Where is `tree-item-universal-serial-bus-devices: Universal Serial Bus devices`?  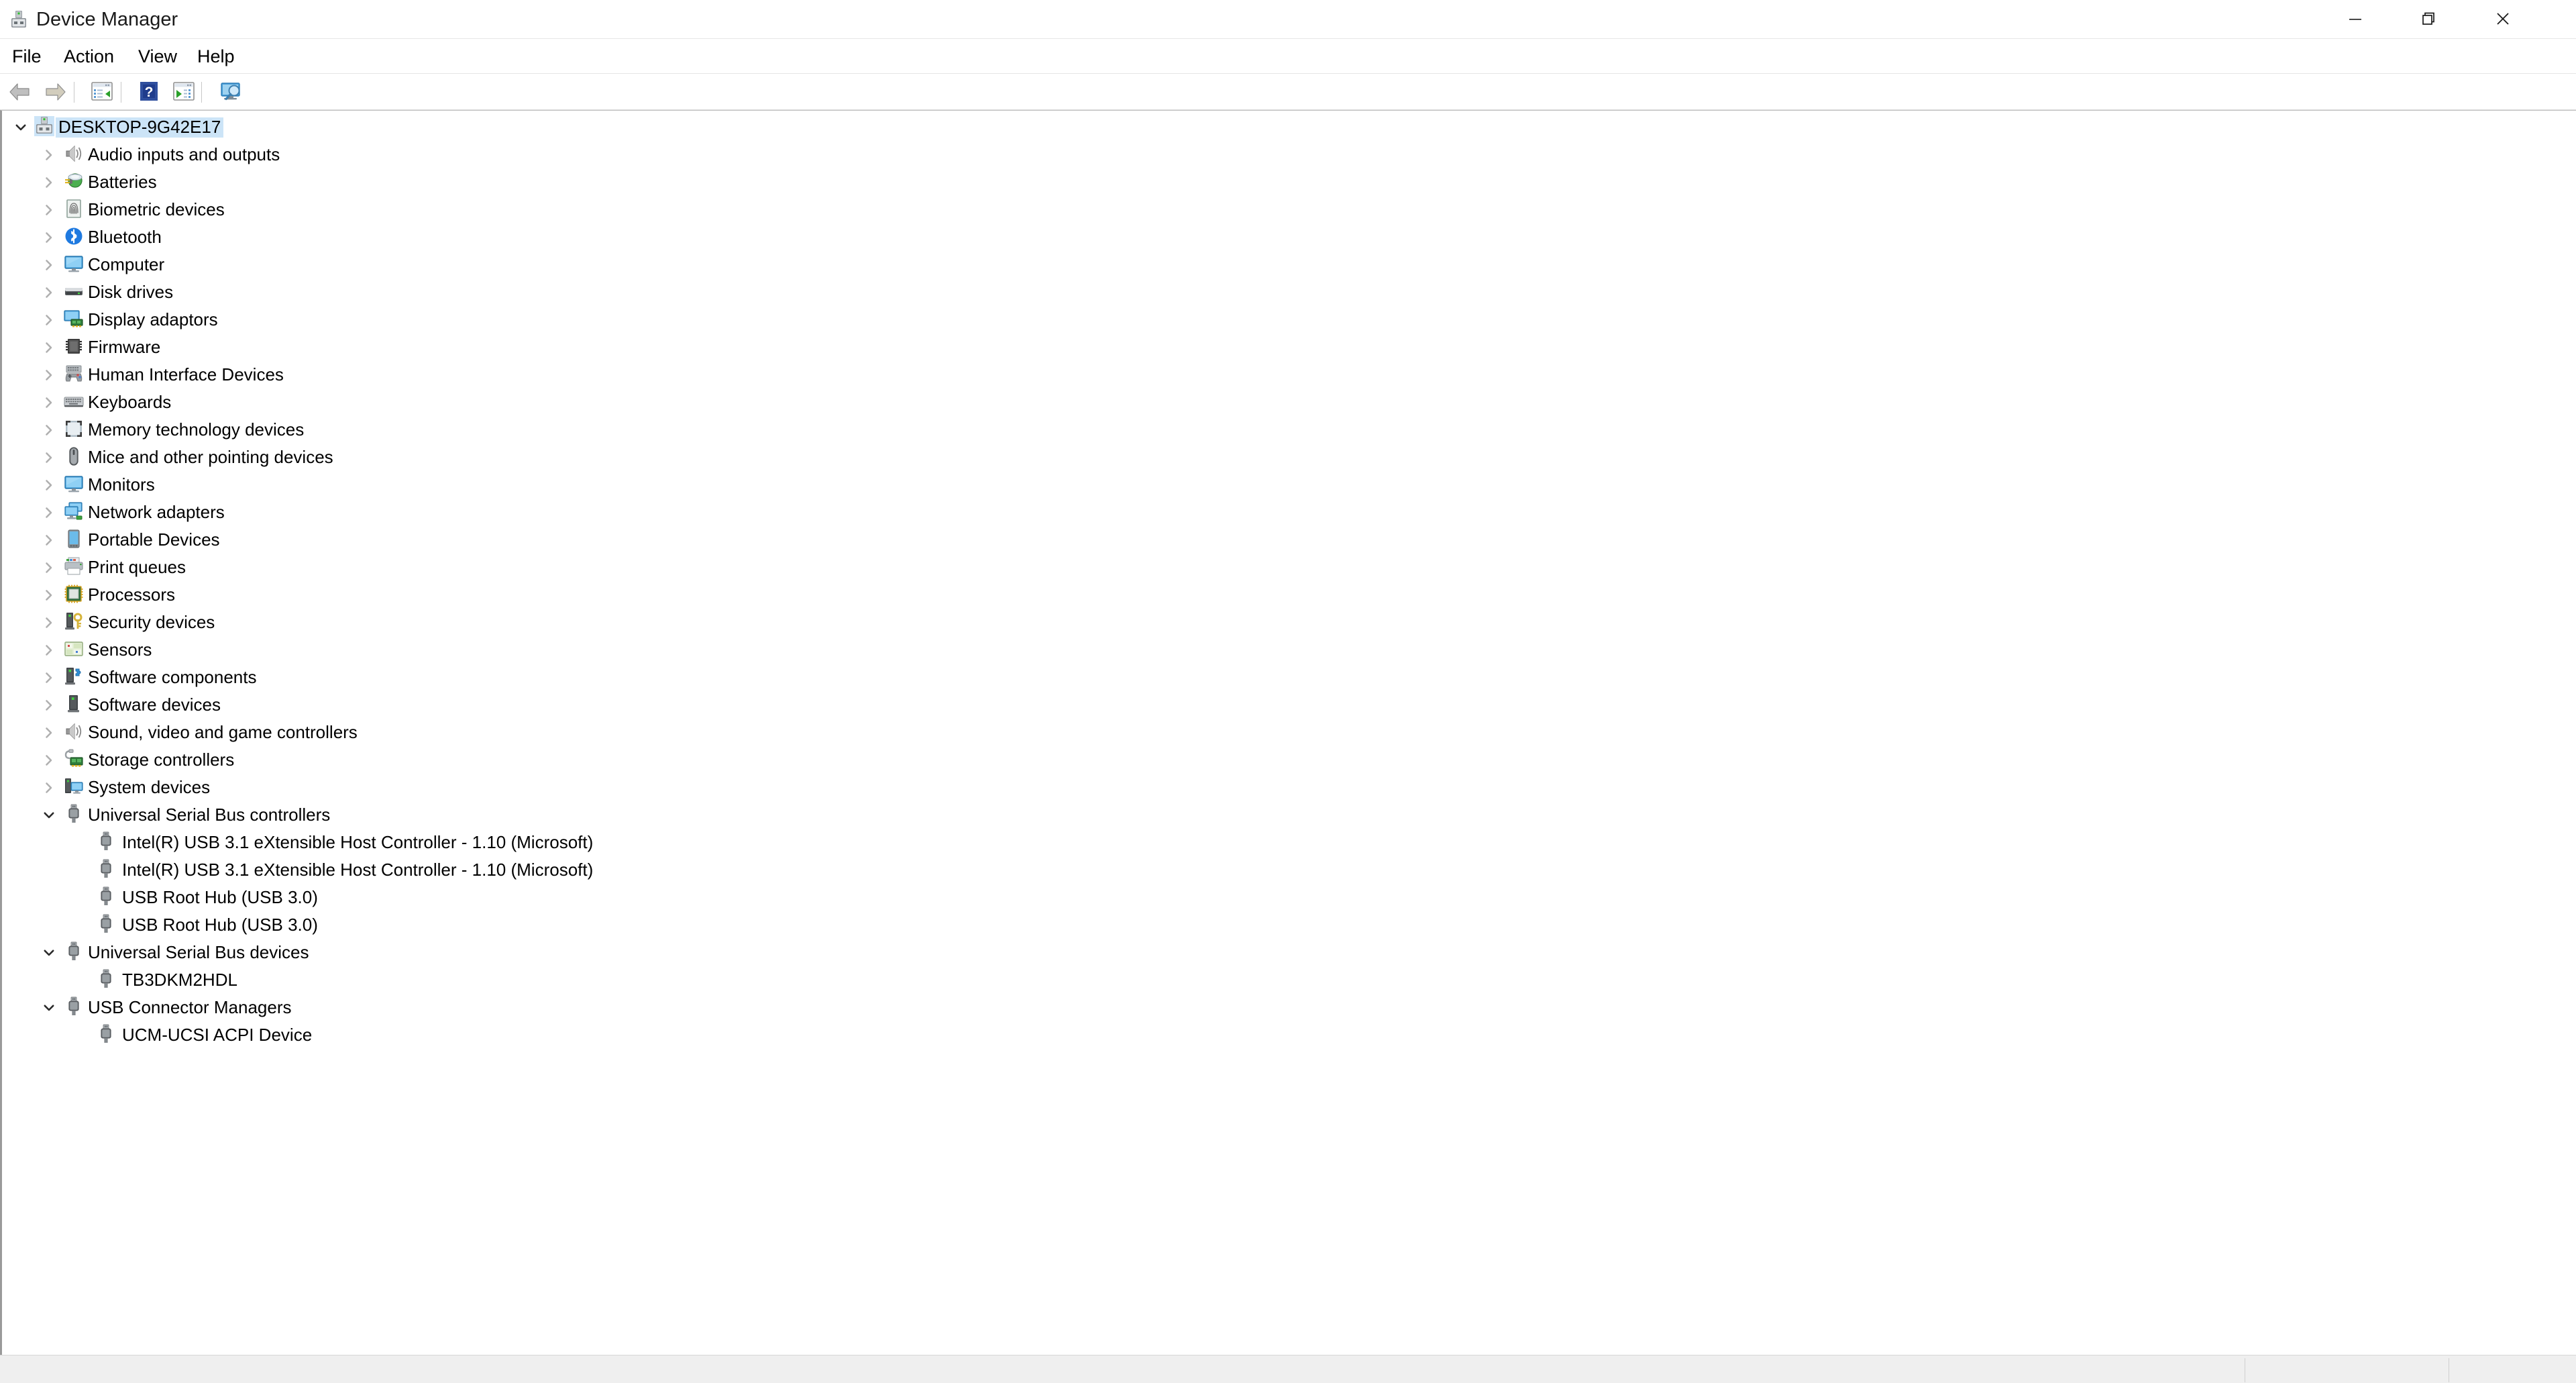
tree-item-universal-serial-bus-devices: Universal Serial Bus devices is located at coordinates (1286, 951).